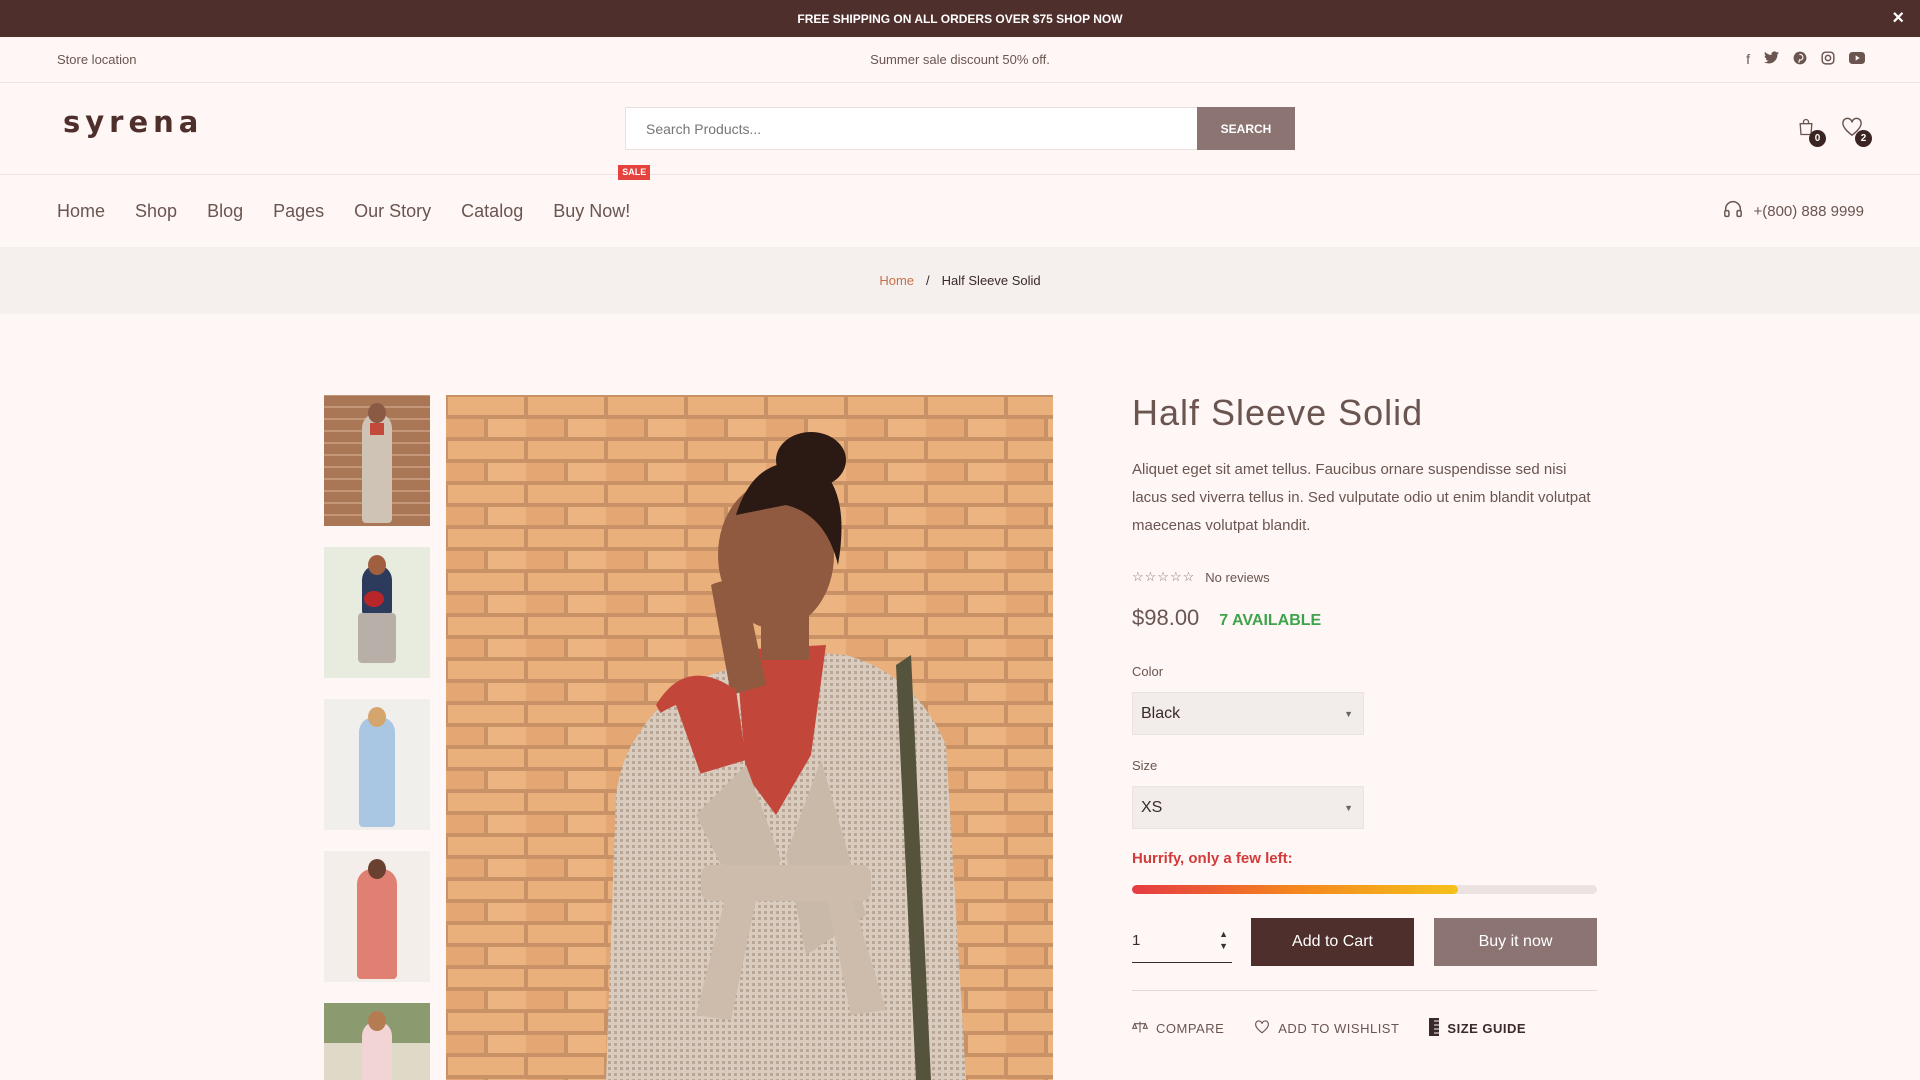 The height and width of the screenshot is (1080, 1920). I want to click on pinterest-icon, so click(1800, 59).